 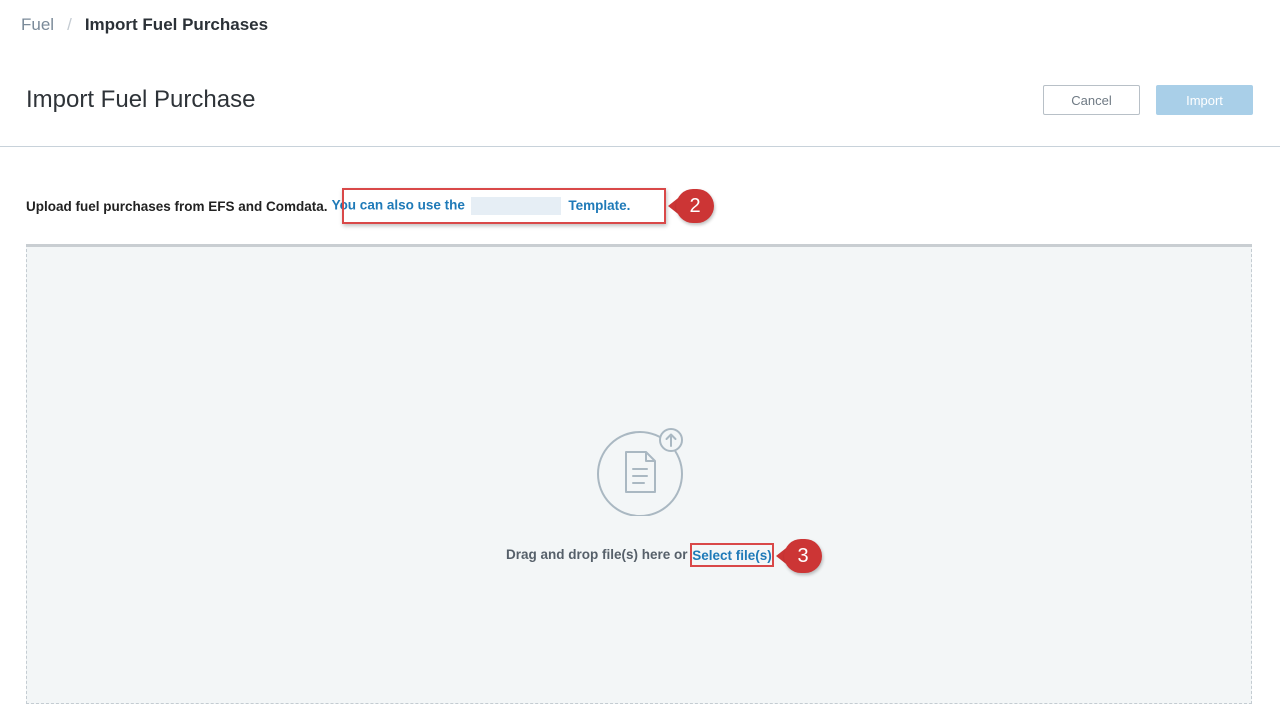 What do you see at coordinates (732, 555) in the screenshot?
I see `select-files-link: Select file(s)` at bounding box center [732, 555].